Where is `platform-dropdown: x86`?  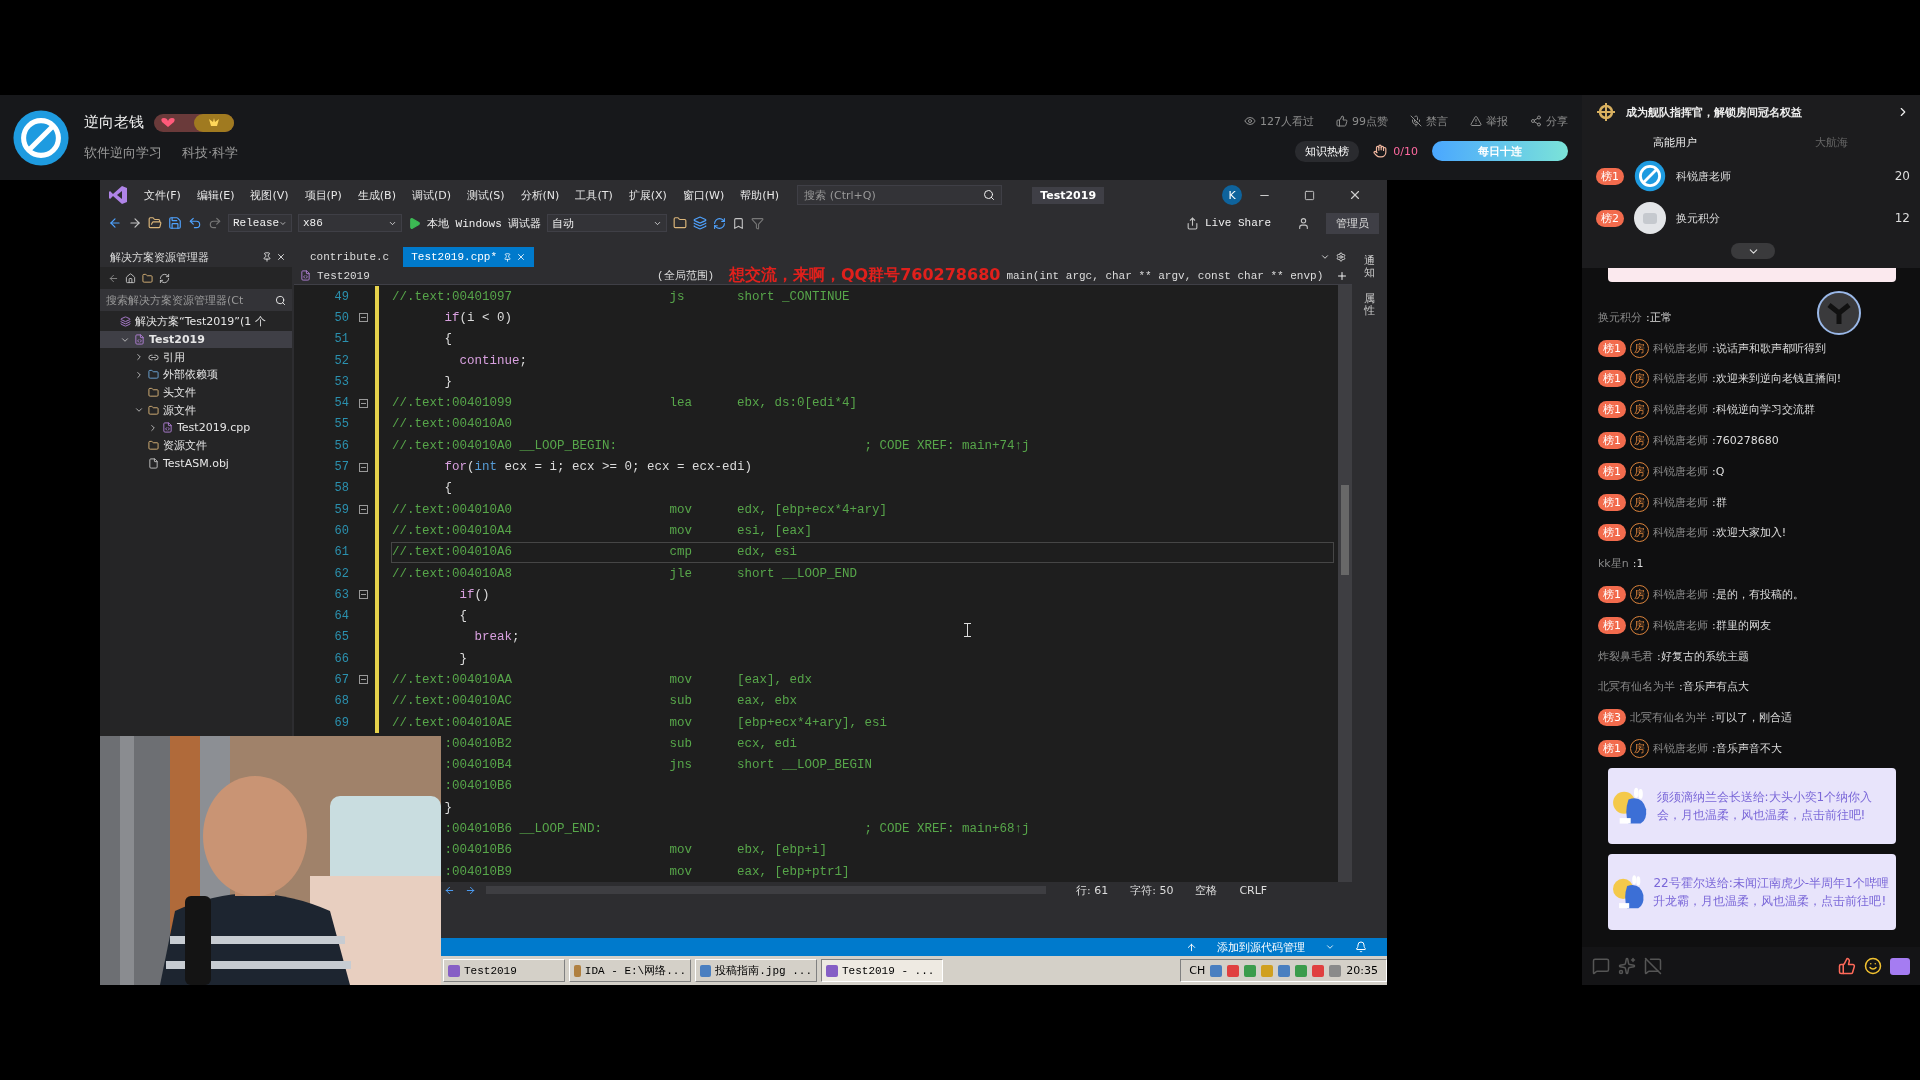
platform-dropdown: x86 is located at coordinates (350, 223).